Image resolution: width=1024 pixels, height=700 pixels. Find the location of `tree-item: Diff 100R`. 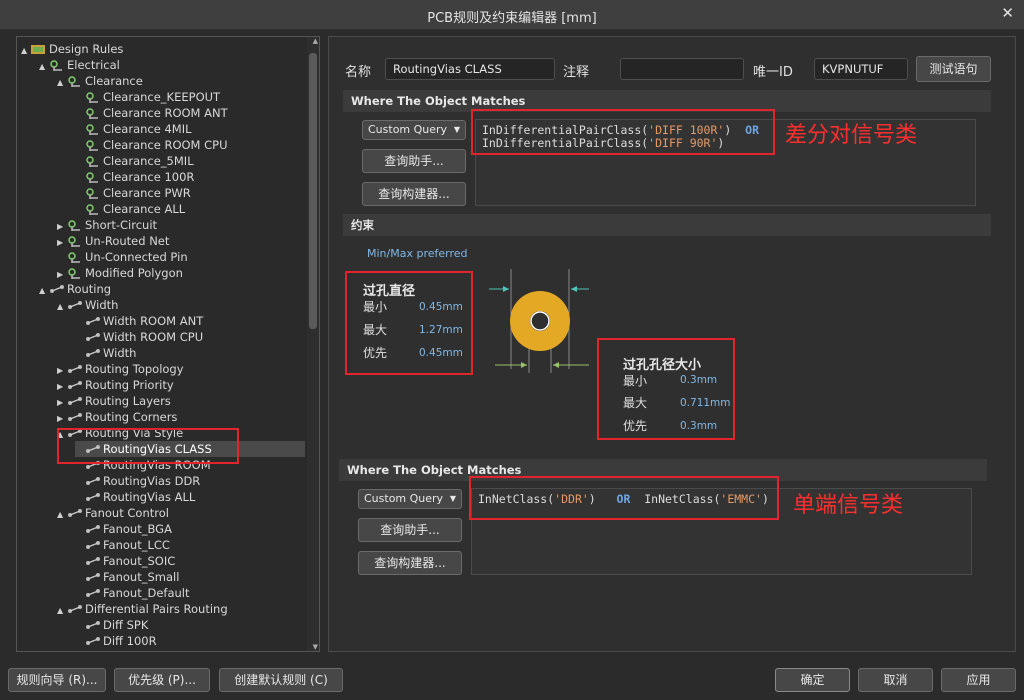

tree-item: Diff 100R is located at coordinates (116, 641).